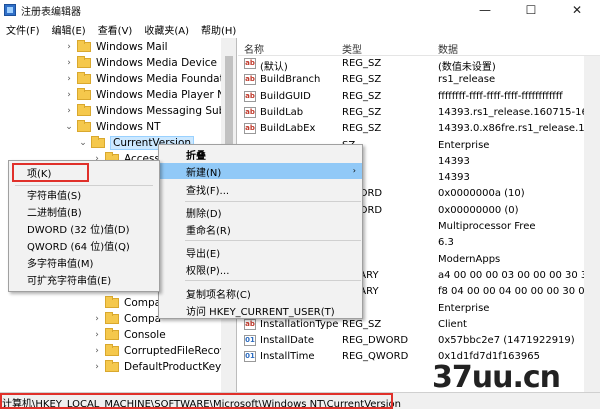 This screenshot has width=600, height=409. I want to click on table-row: ab InstallationType REG_SZ Client, so click(419, 325).